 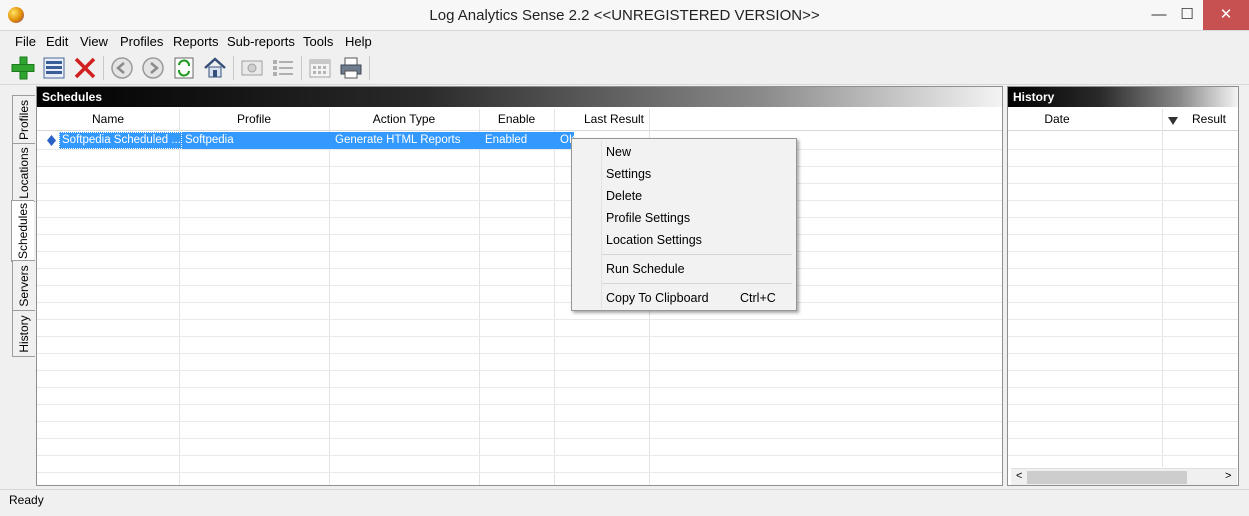 What do you see at coordinates (252, 68) in the screenshot?
I see `preview-icon` at bounding box center [252, 68].